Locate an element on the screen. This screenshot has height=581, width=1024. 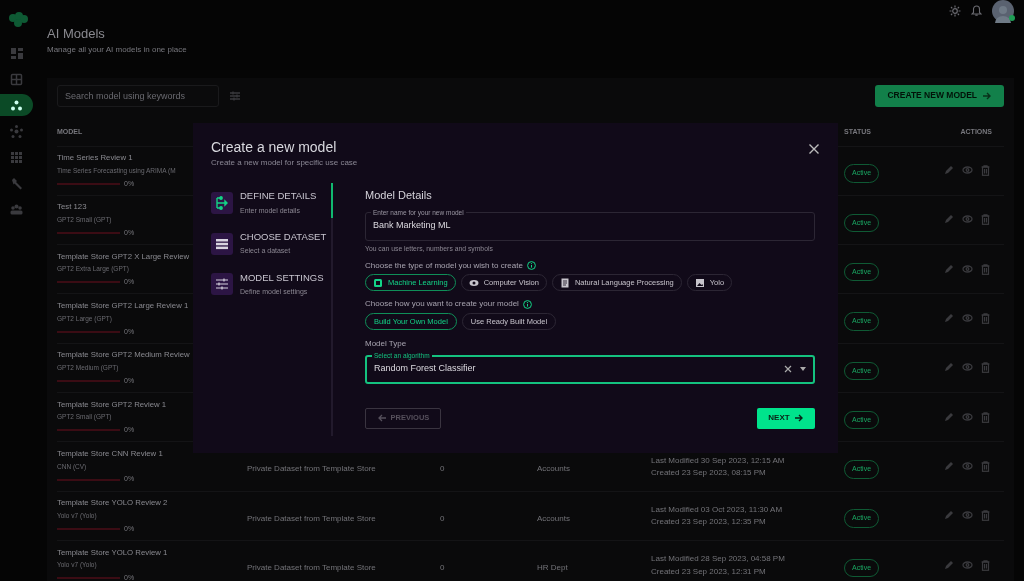
section-title: Model Details is located at coordinates (399, 196).